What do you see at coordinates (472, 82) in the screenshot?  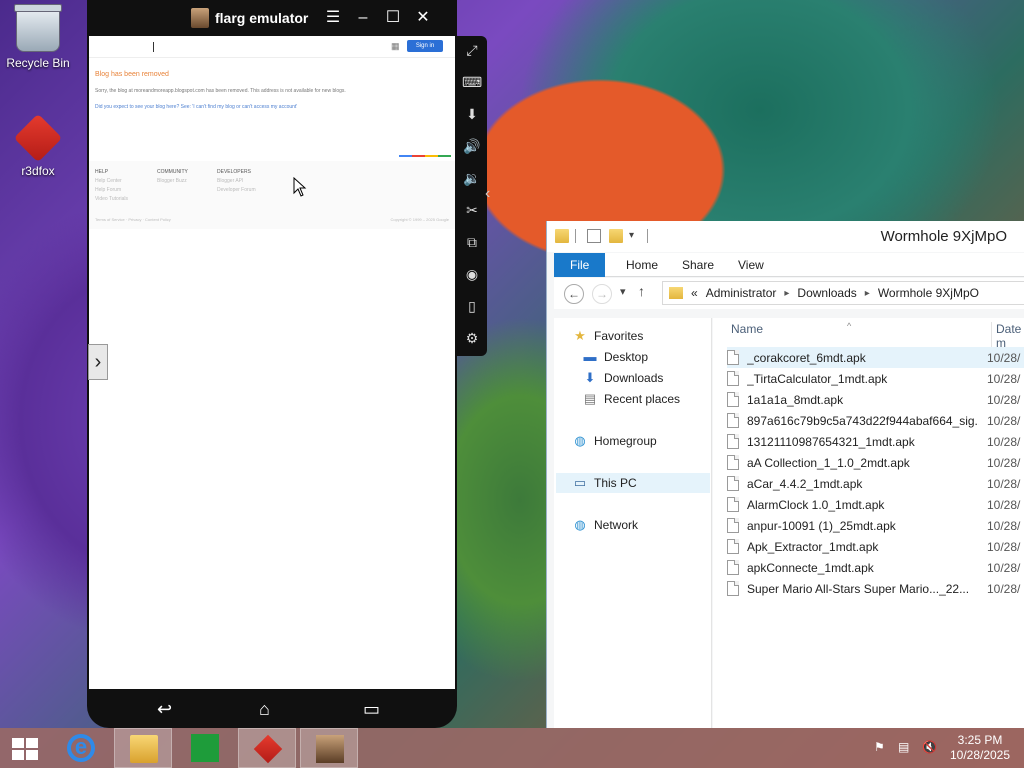 I see `keyboard-icon: ⌨` at bounding box center [472, 82].